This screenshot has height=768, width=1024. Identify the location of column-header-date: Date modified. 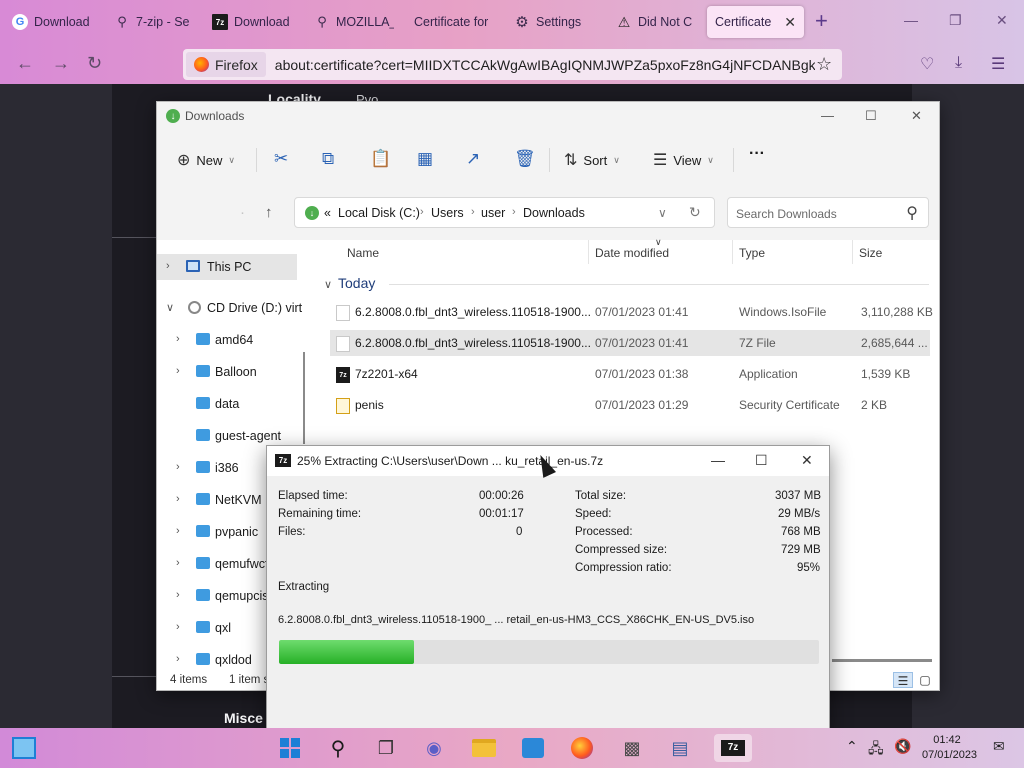
(632, 253).